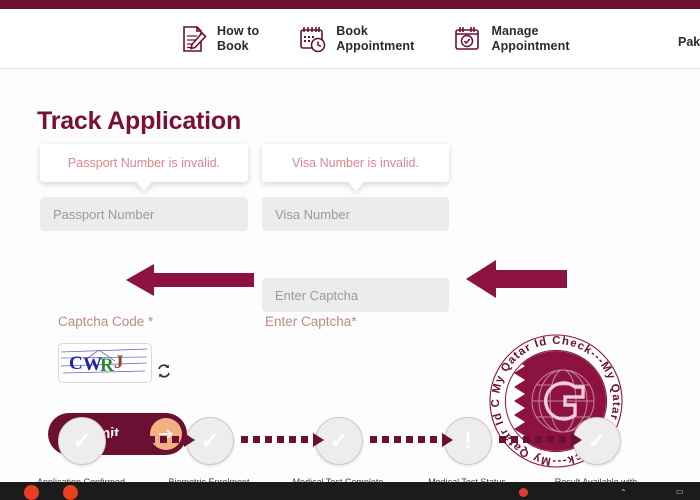  Describe the element at coordinates (523, 492) in the screenshot. I see `notification-badge` at that location.